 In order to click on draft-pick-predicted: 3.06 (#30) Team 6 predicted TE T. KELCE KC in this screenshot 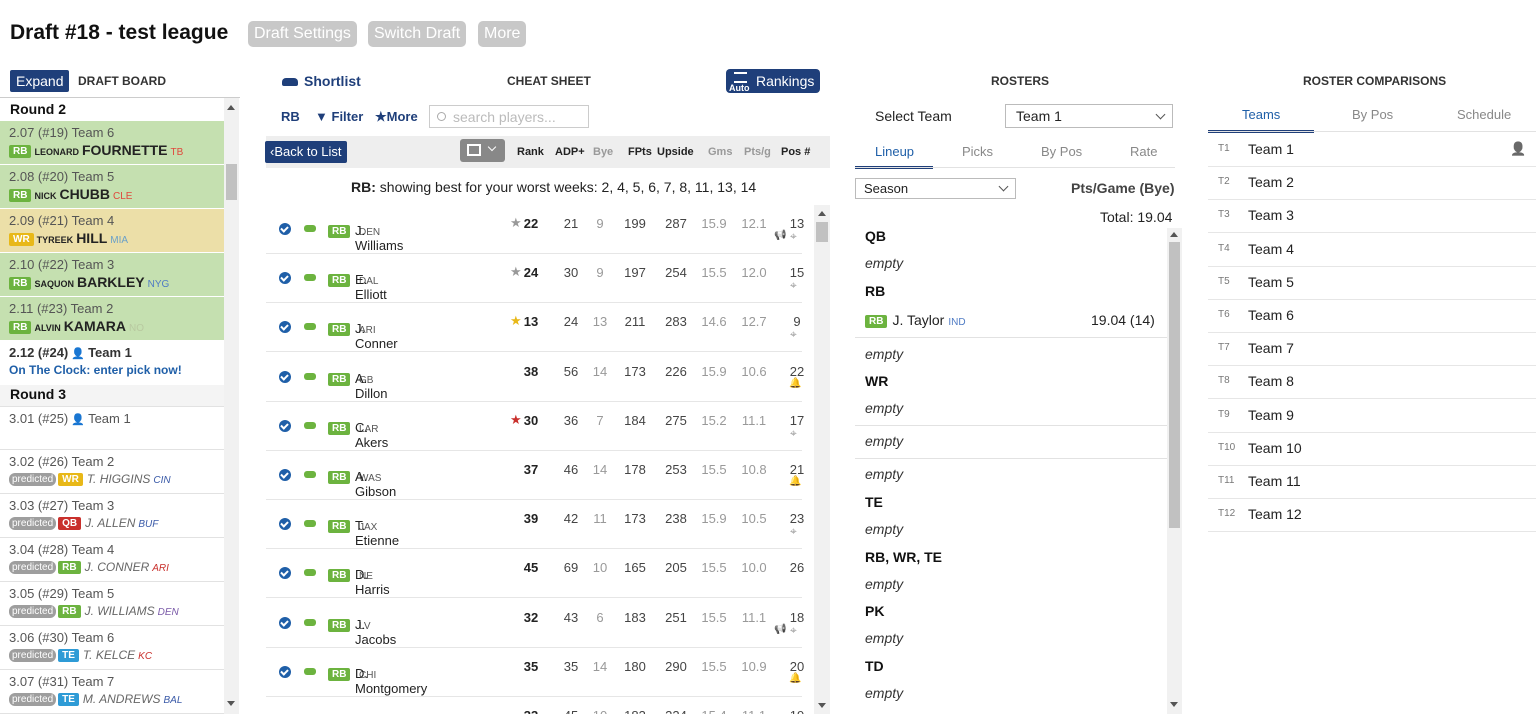, I will do `click(112, 648)`.